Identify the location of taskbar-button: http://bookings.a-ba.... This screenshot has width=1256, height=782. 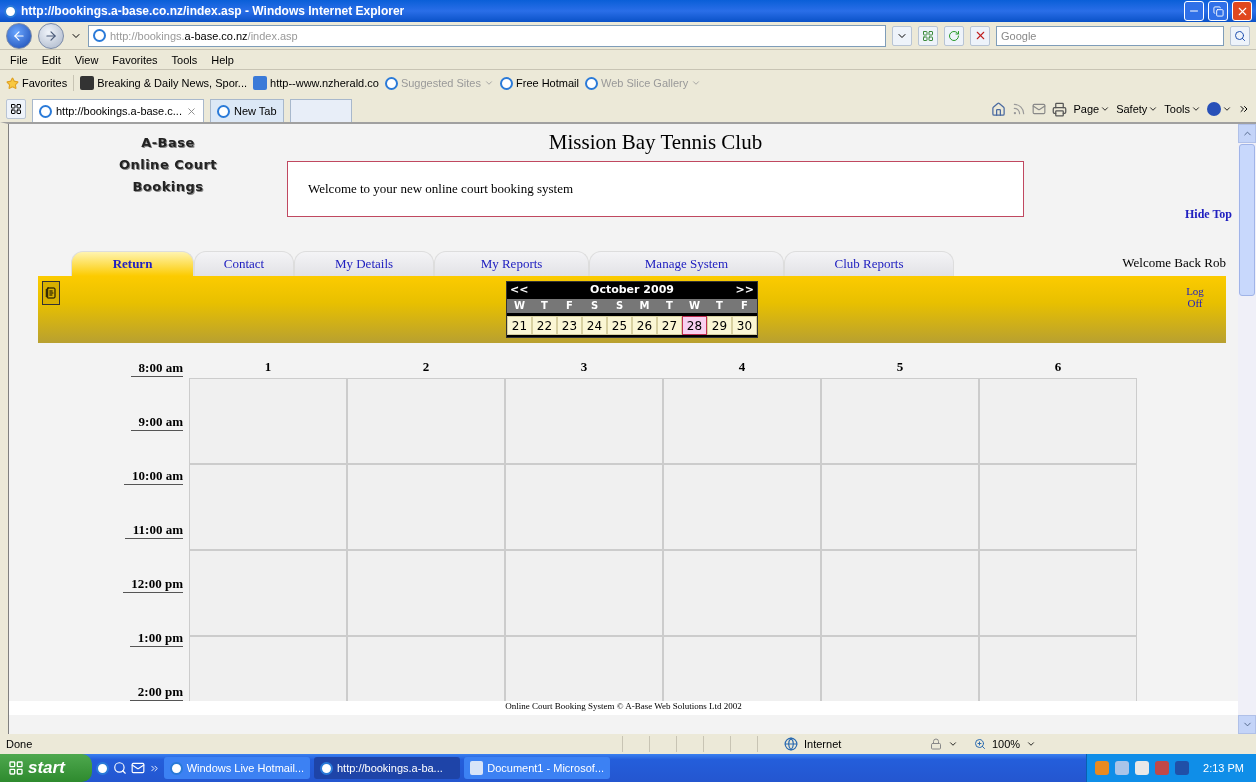
(387, 768).